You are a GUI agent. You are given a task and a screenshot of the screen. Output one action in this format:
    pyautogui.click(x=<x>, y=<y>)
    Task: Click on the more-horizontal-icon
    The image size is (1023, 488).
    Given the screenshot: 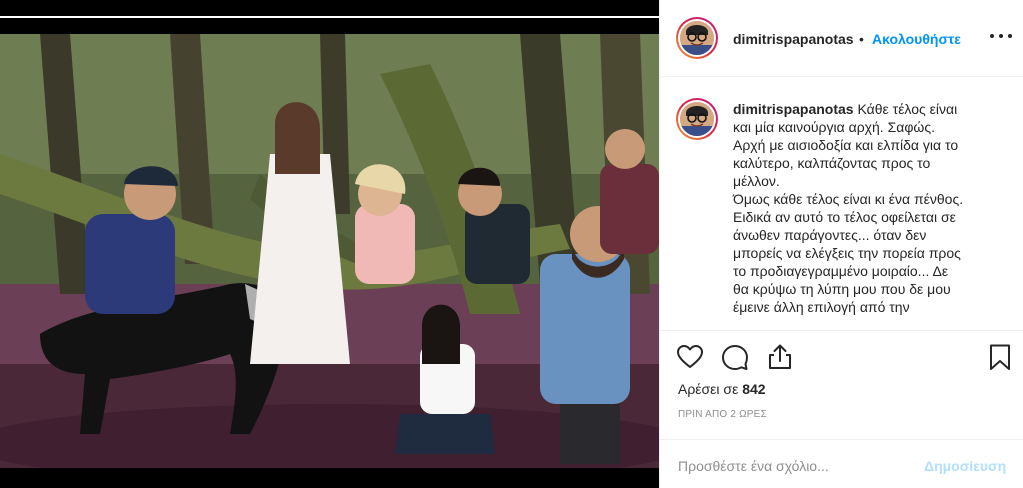 What is the action you would take?
    pyautogui.click(x=1001, y=36)
    